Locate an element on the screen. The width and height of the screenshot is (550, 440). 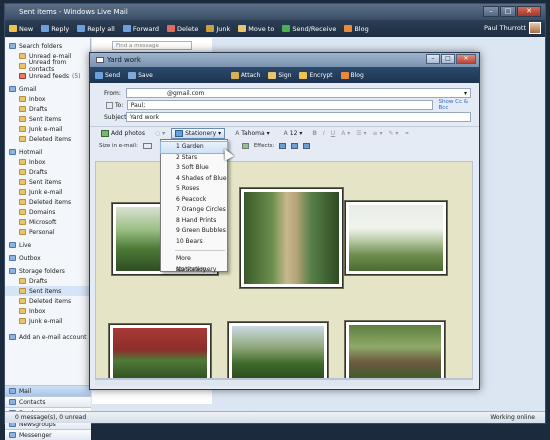
folder-icon is located at coordinates (22, 162).